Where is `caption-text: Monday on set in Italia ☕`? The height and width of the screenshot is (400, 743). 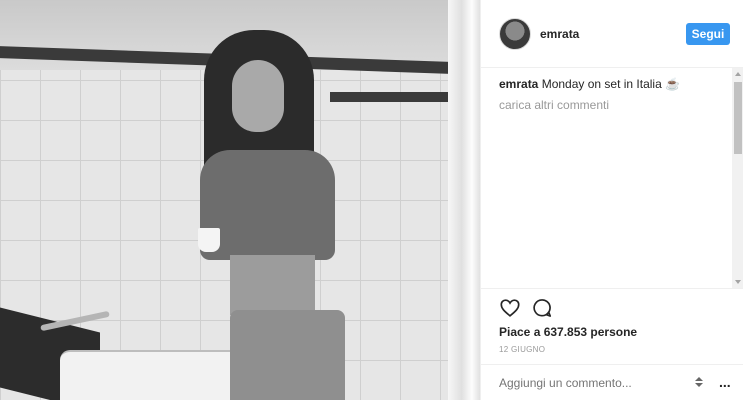
caption-text: Monday on set in Italia ☕ is located at coordinates (611, 84).